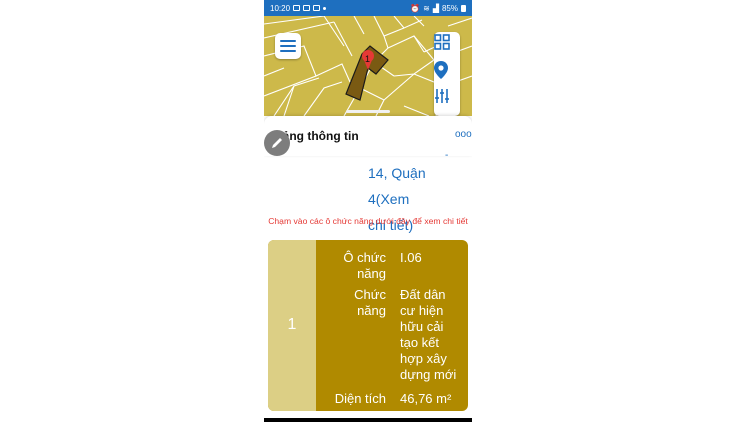  I want to click on row-label-area: Diện tích, so click(360, 398).